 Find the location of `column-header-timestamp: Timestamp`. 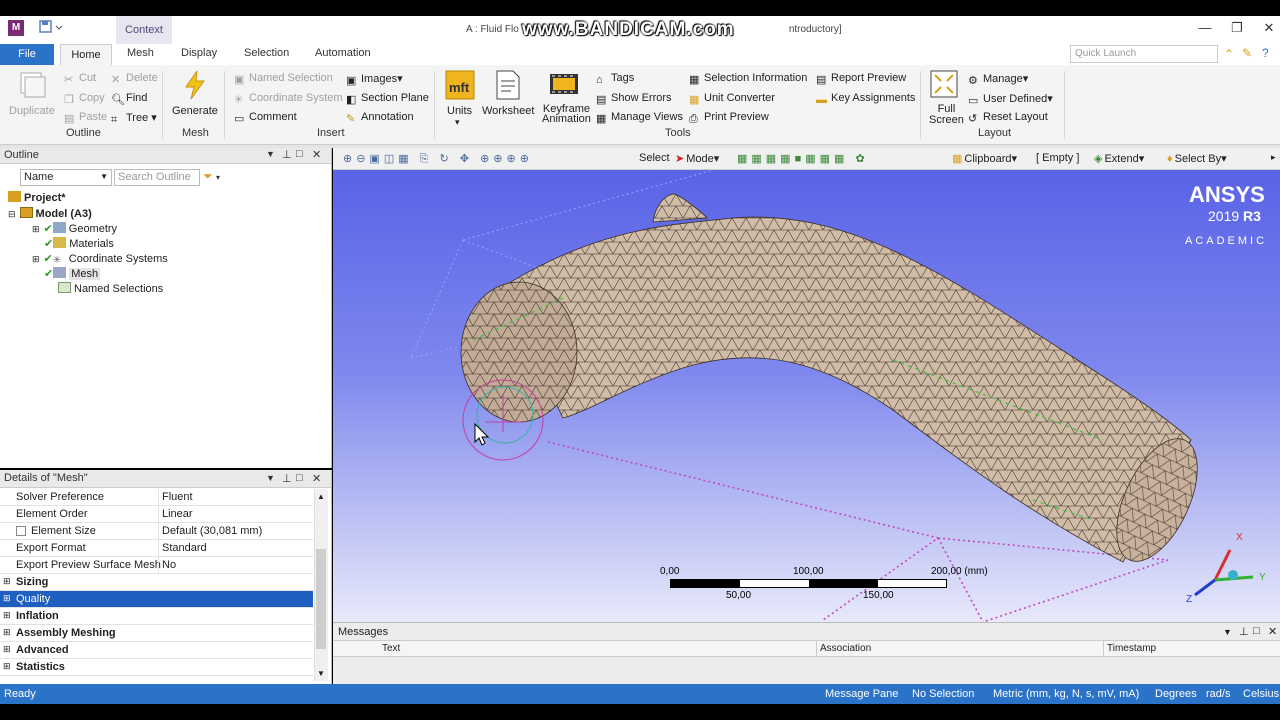

column-header-timestamp: Timestamp is located at coordinates (1131, 648).